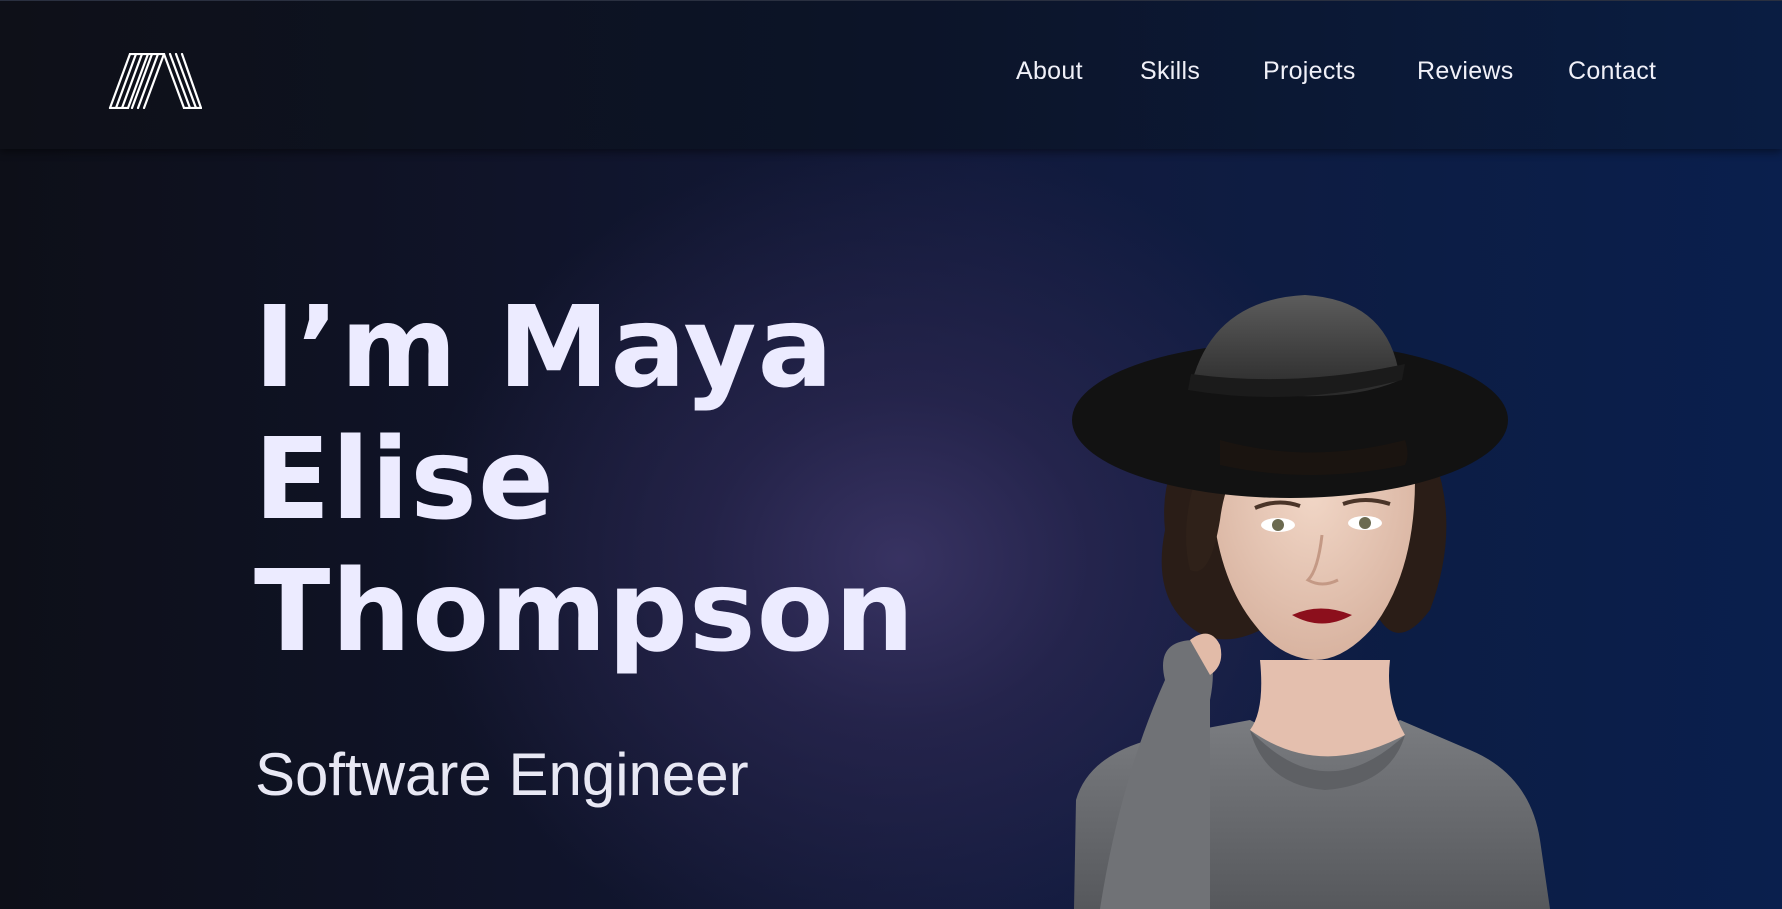  I want to click on nav-link-projects: Projects, so click(1309, 71).